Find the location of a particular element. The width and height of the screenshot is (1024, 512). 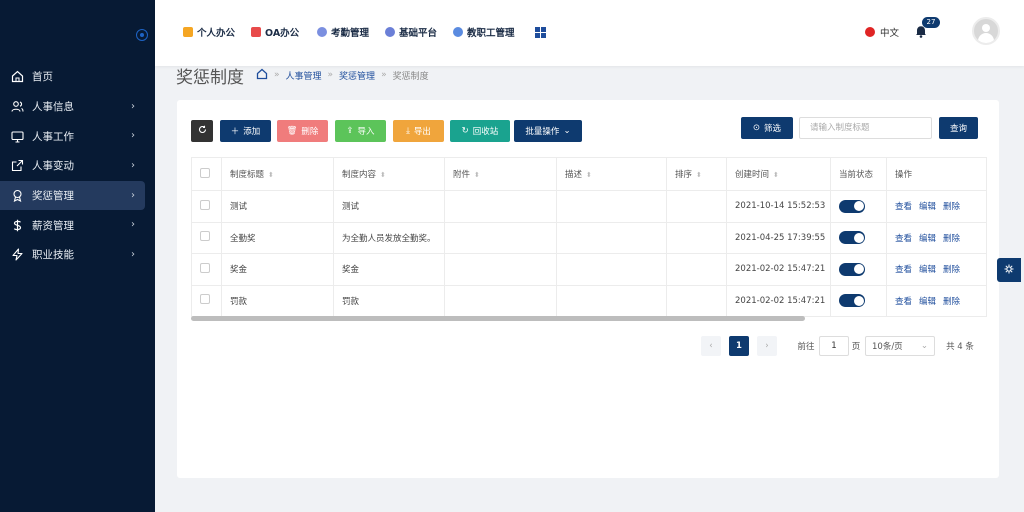

sidebar-item-personnel-info: 人事信息 › is located at coordinates (77, 107).